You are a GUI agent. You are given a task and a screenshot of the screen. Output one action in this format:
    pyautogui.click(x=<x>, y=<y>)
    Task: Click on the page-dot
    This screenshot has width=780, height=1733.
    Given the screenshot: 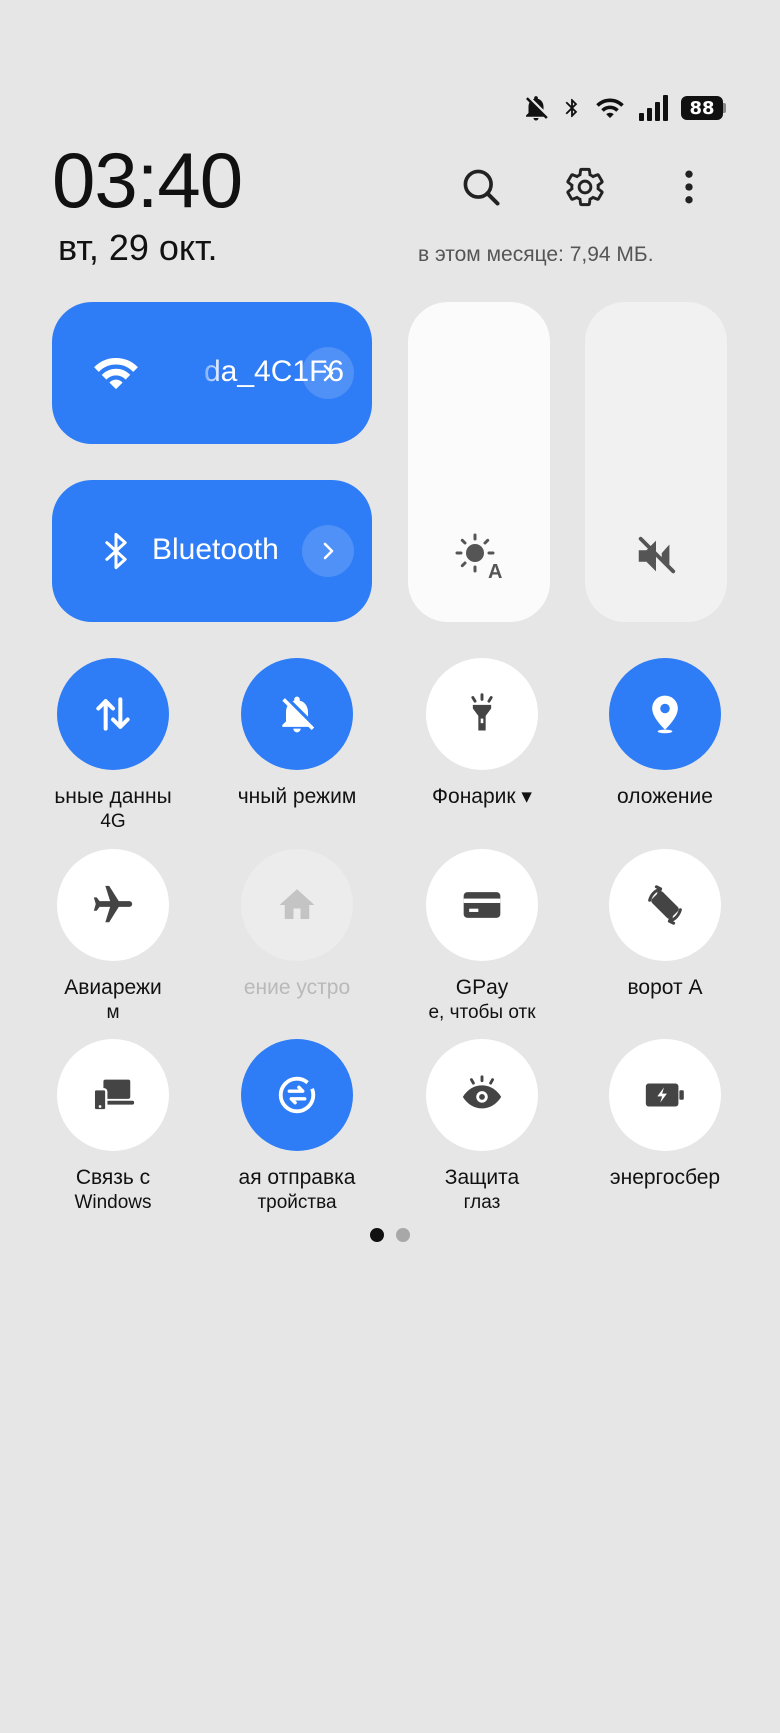 What is the action you would take?
    pyautogui.click(x=403, y=1235)
    